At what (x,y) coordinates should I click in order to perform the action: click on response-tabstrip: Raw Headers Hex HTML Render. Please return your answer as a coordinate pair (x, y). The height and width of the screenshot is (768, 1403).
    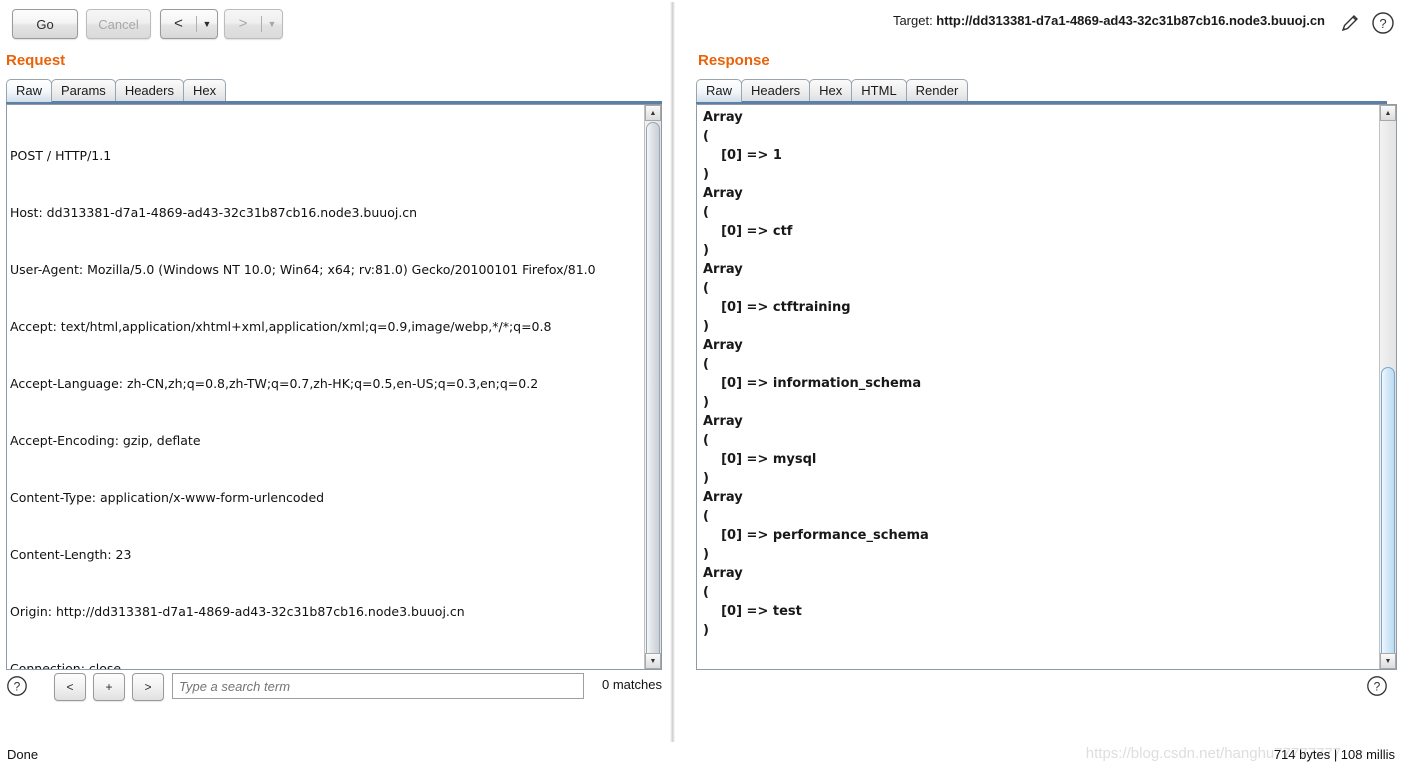
    Looking at the image, I should click on (832, 91).